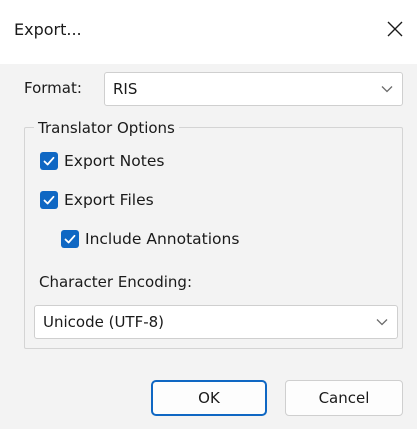 This screenshot has height=429, width=417. What do you see at coordinates (209, 398) in the screenshot?
I see `ok-button: OK` at bounding box center [209, 398].